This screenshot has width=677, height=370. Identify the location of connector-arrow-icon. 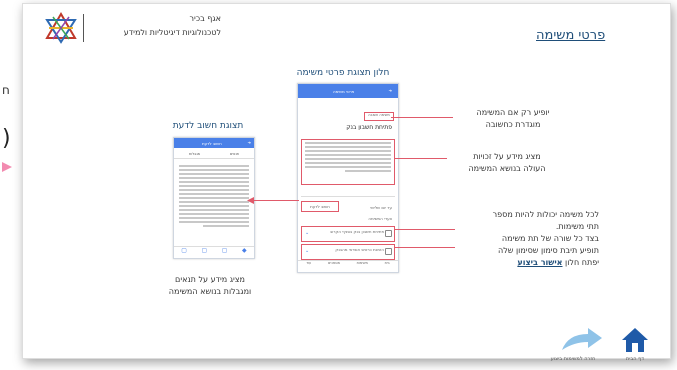
(250, 200).